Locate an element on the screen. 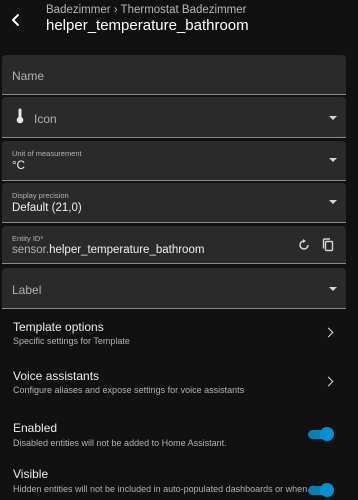  restore-icon is located at coordinates (304, 245).